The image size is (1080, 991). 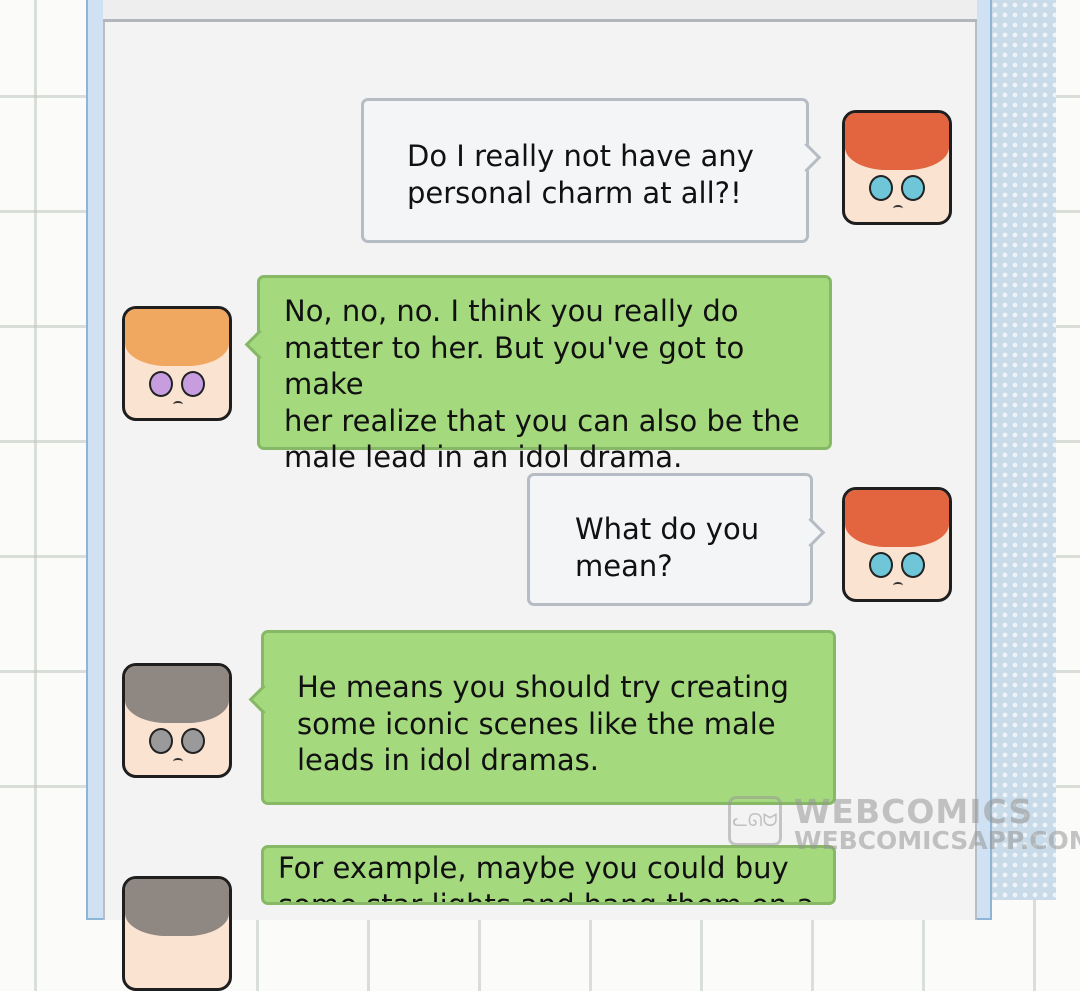 I want to click on watermark-url: WEBCOMICSAPP.COM, so click(x=937, y=840).